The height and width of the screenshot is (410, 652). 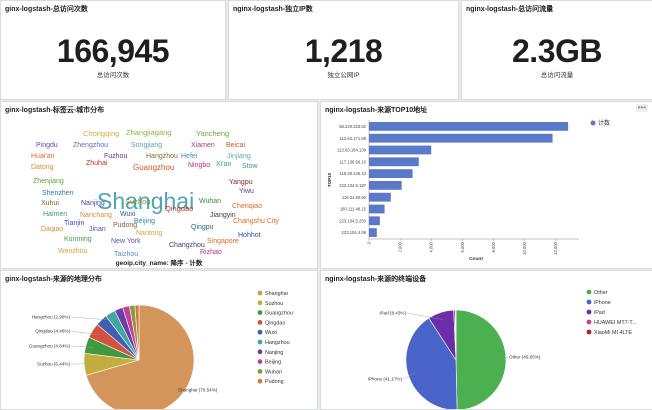 I want to click on legend-label: Nanjing, so click(x=274, y=353).